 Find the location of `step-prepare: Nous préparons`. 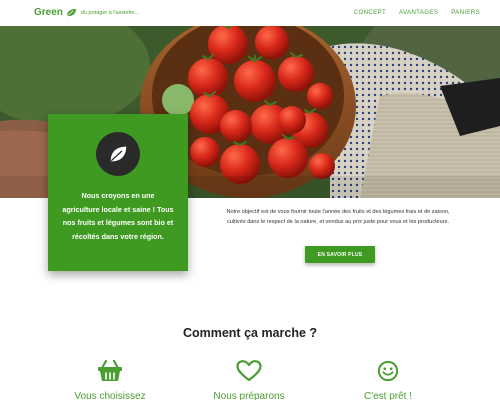

step-prepare: Nous préparons is located at coordinates (249, 380).